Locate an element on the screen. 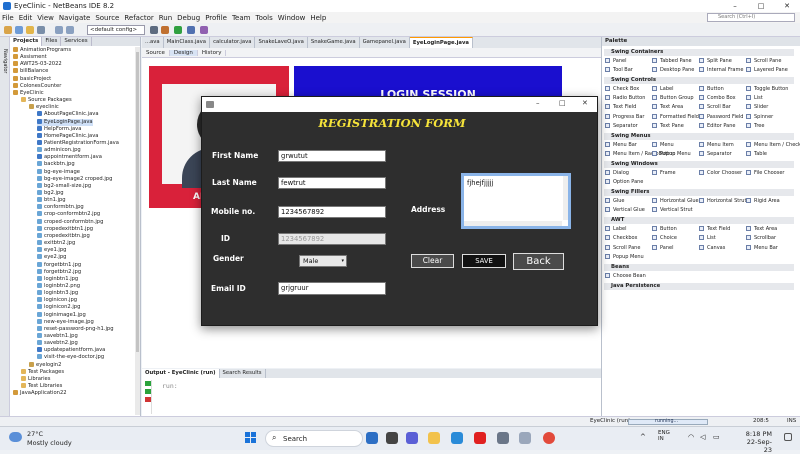 The image size is (800, 454). new-project-icon is located at coordinates (8, 30).